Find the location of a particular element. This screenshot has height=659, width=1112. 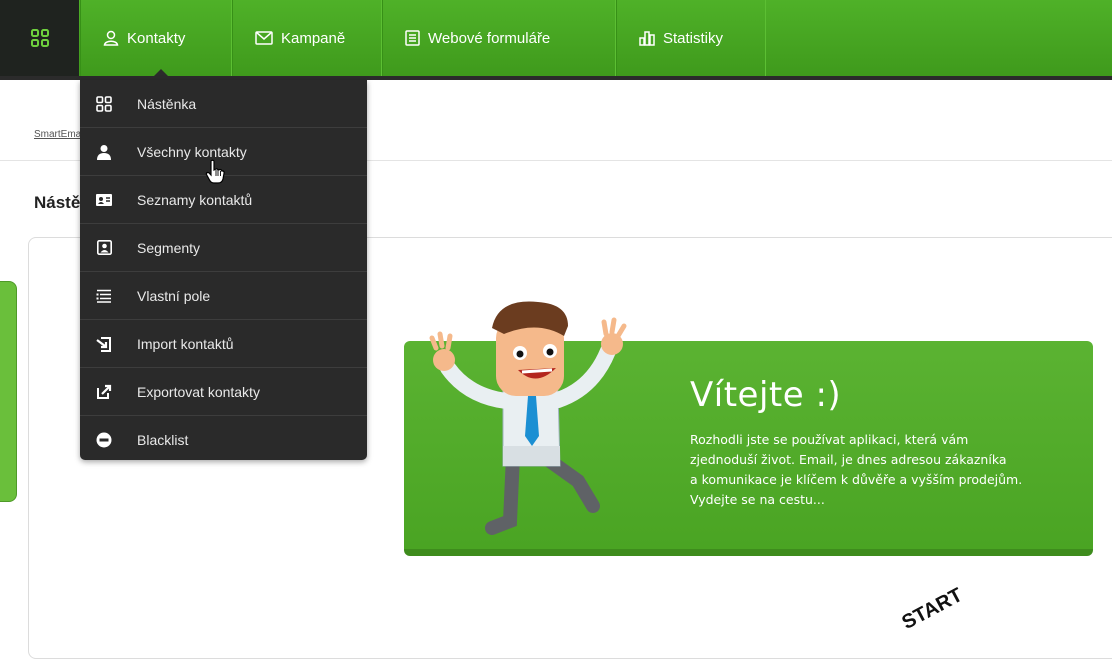

welcome-title: Vítejte :) is located at coordinates (766, 395).